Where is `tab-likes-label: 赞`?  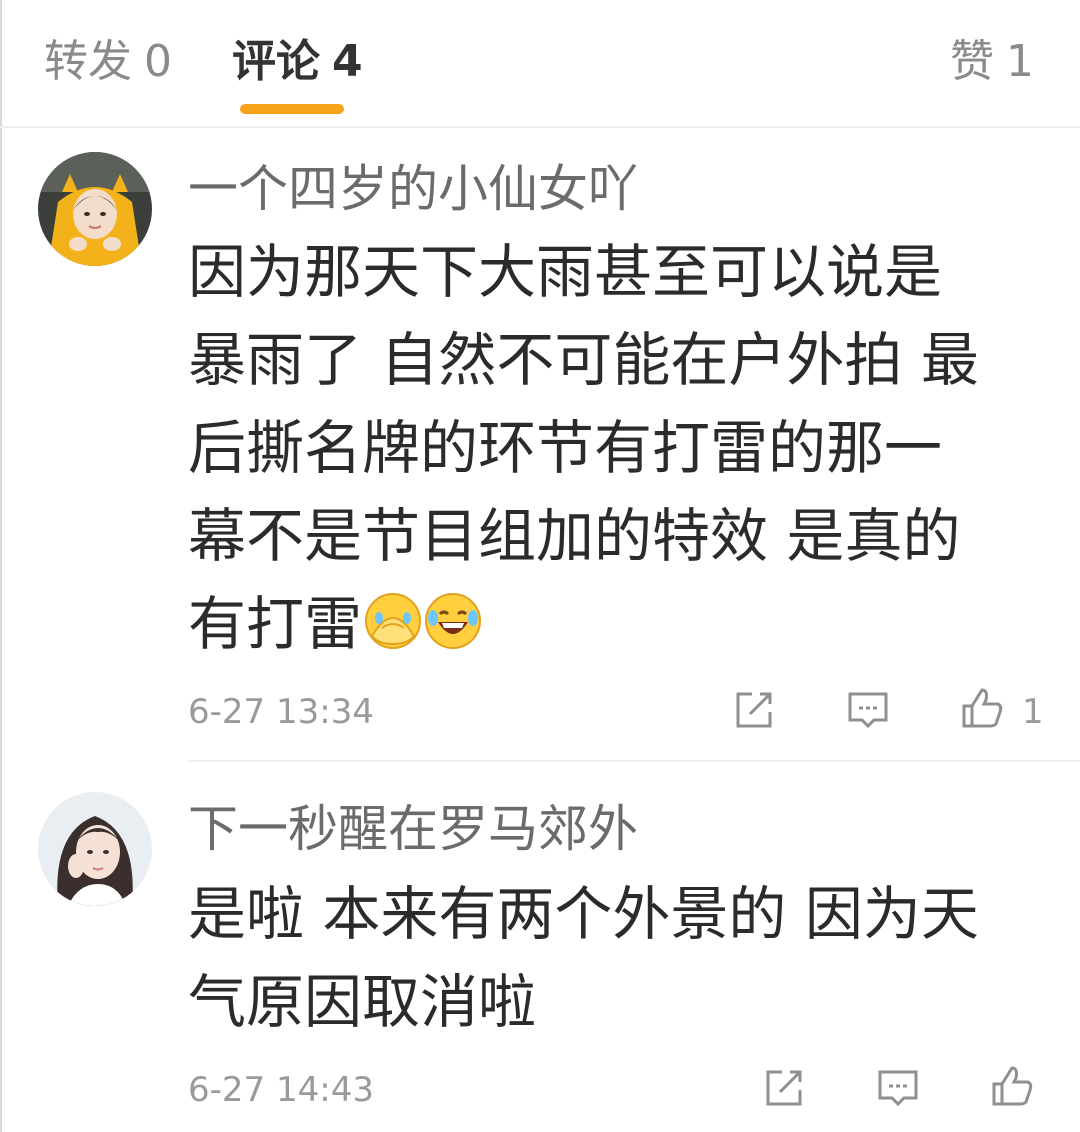
tab-likes-label: 赞 is located at coordinates (972, 61).